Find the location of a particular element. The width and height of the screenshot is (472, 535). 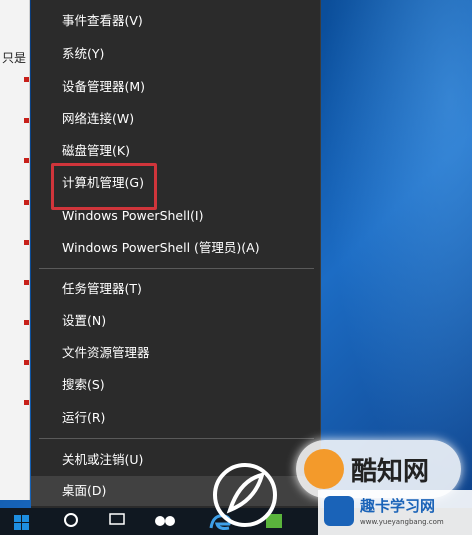

menu-item-network-connections: 网络连接(W) is located at coordinates (176, 119).